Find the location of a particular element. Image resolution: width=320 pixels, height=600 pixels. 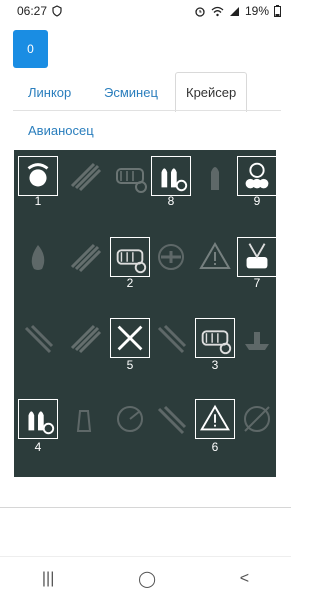

back-icon: < is located at coordinates (244, 579).